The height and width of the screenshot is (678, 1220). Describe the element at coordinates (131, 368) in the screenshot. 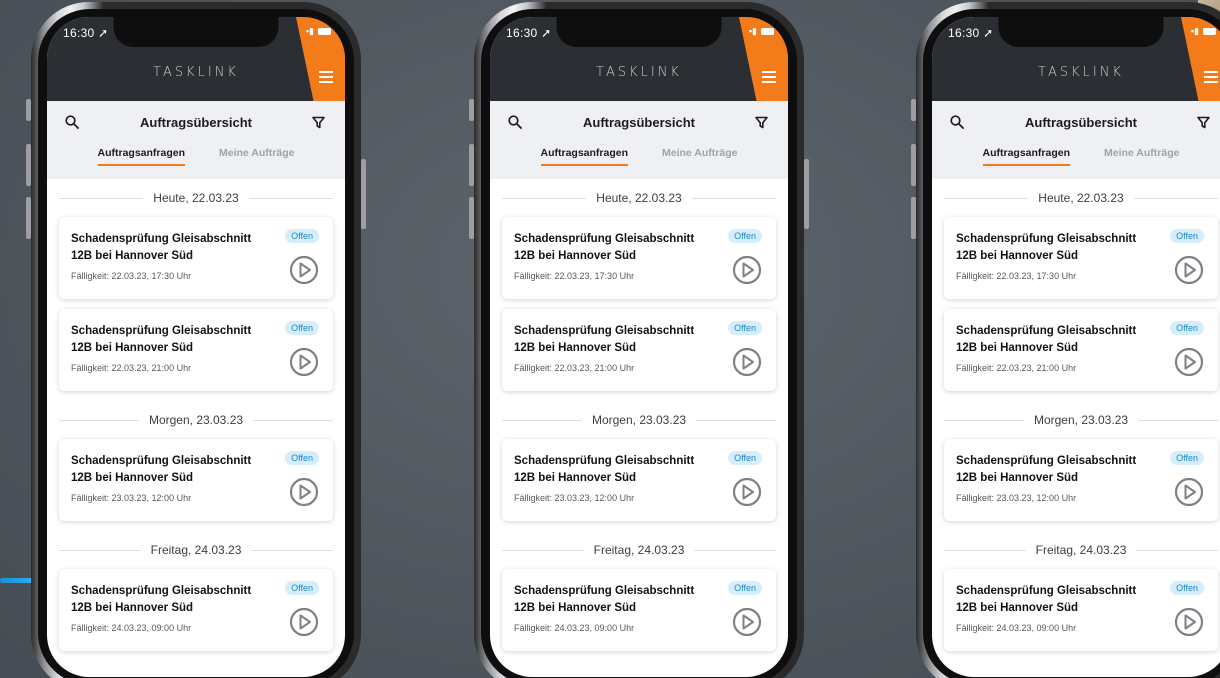

I see `task-due-date: Fälligkeit: 22.03.23, 21:00 Uhr` at that location.